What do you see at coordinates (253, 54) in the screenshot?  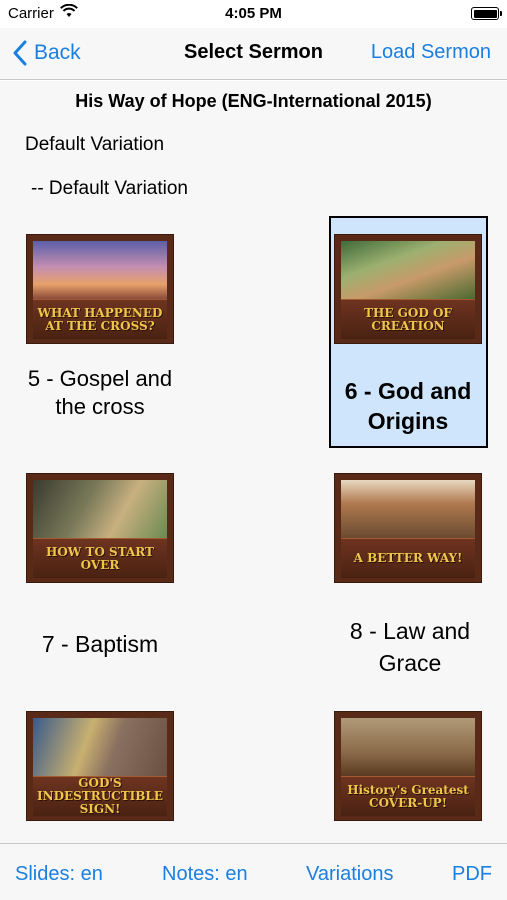 I see `navigation-bar: Back Select Sermon Load Sermon` at bounding box center [253, 54].